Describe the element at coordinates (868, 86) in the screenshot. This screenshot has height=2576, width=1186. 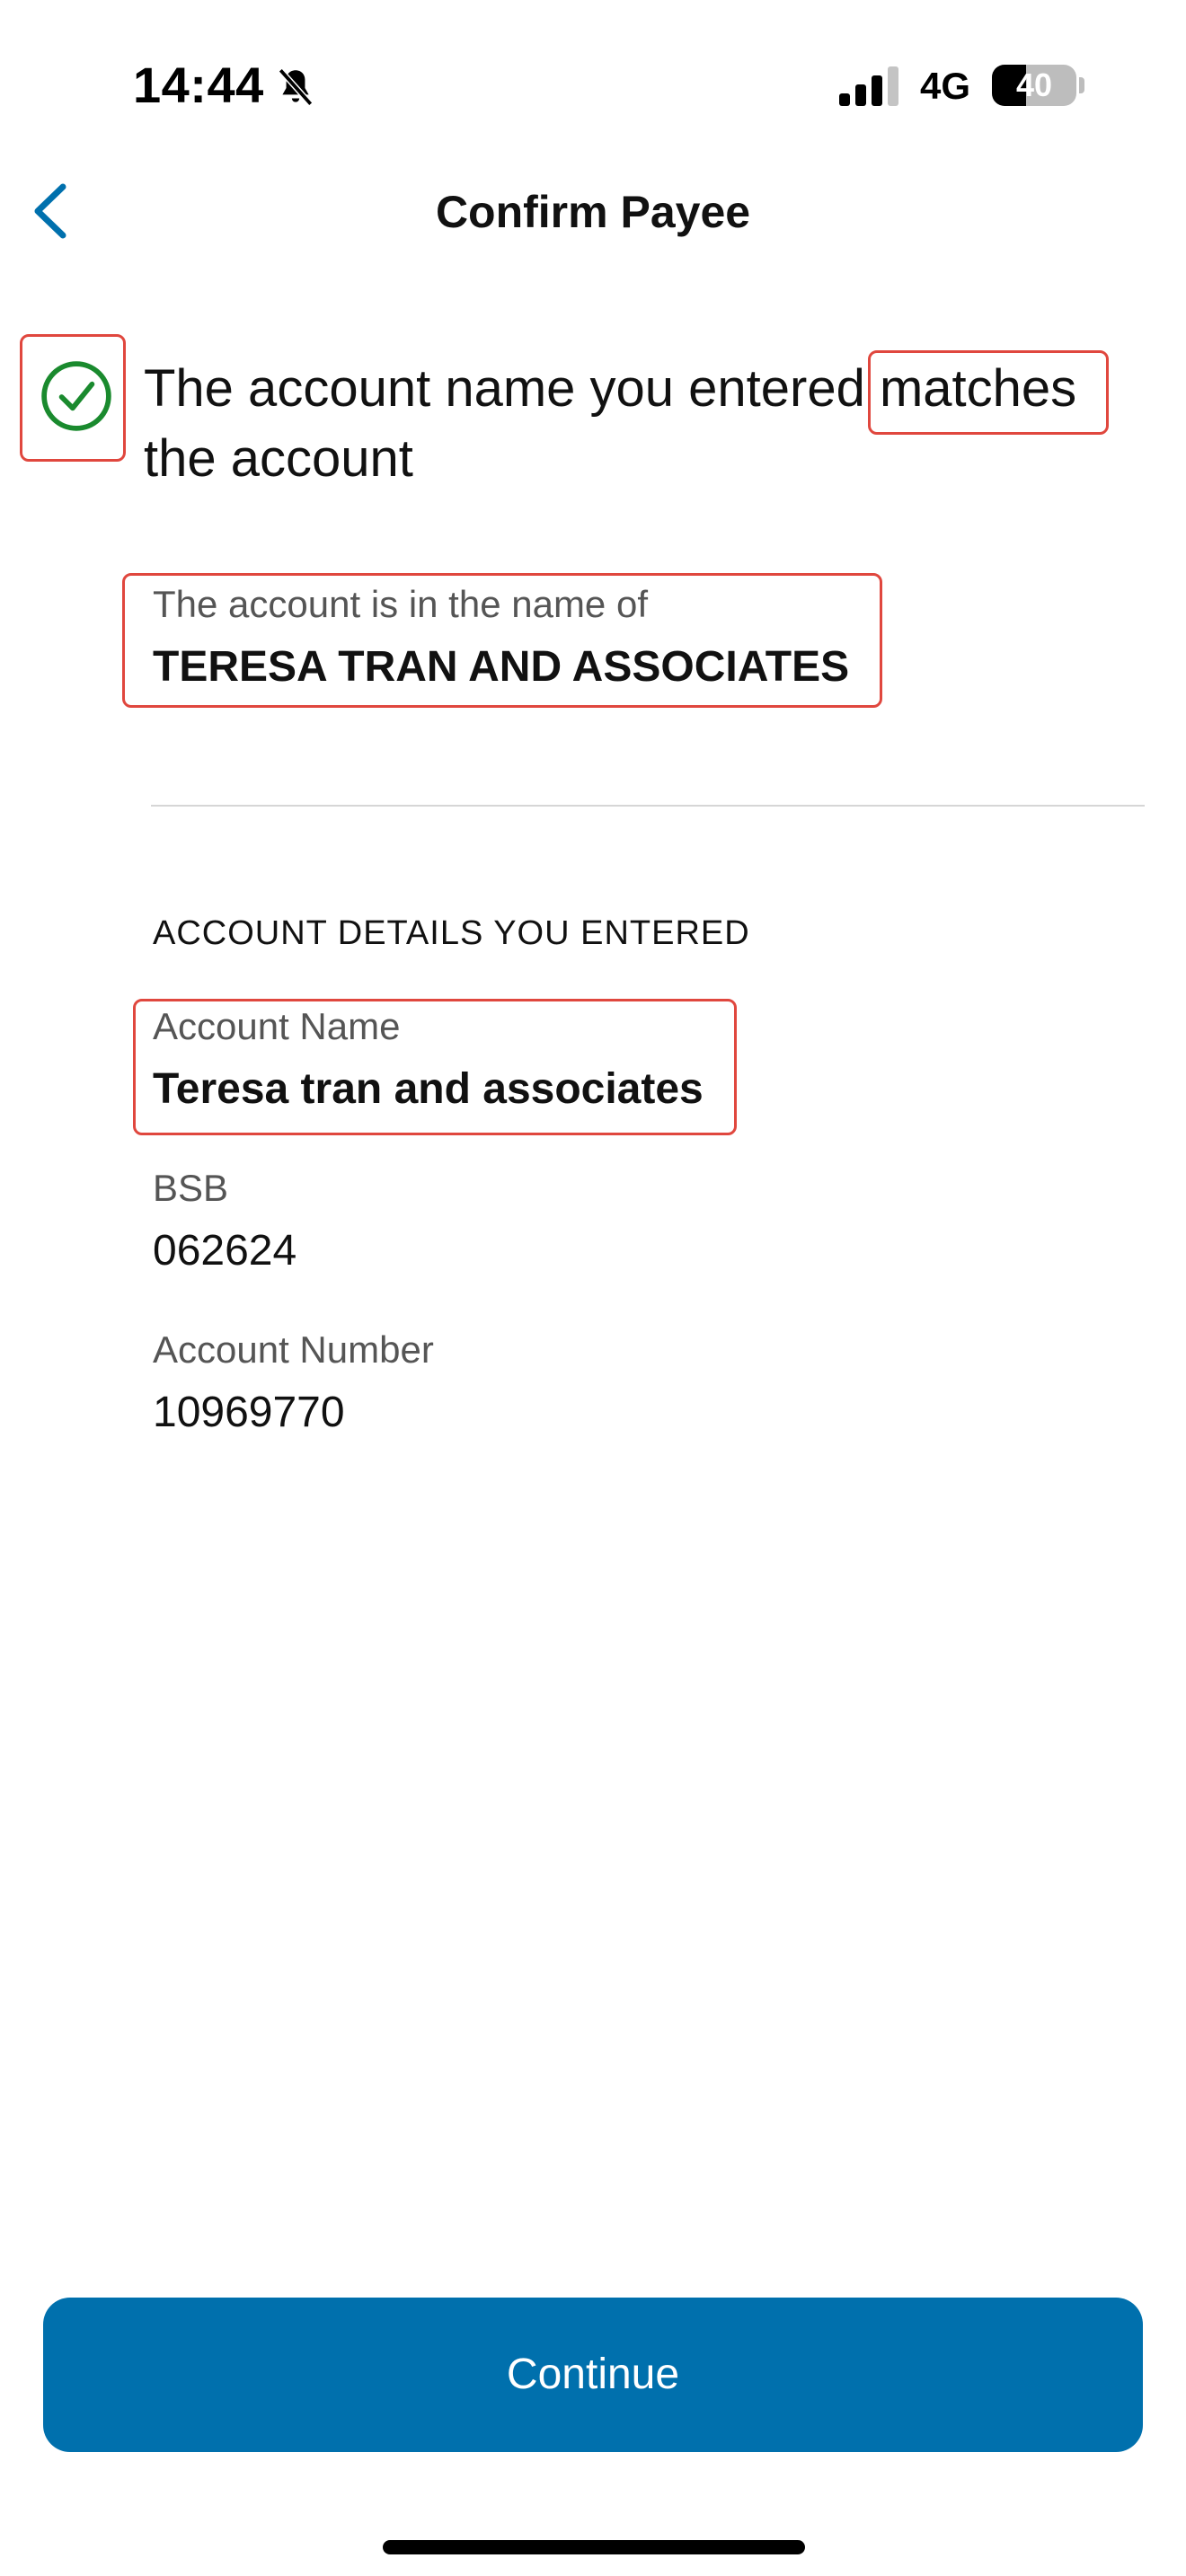
I see `signal-icon` at that location.